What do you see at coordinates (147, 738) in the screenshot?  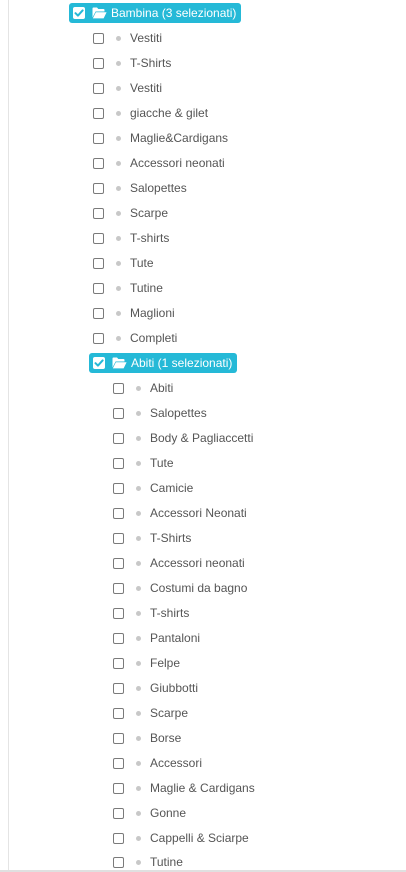 I see `tree-item: Borse` at bounding box center [147, 738].